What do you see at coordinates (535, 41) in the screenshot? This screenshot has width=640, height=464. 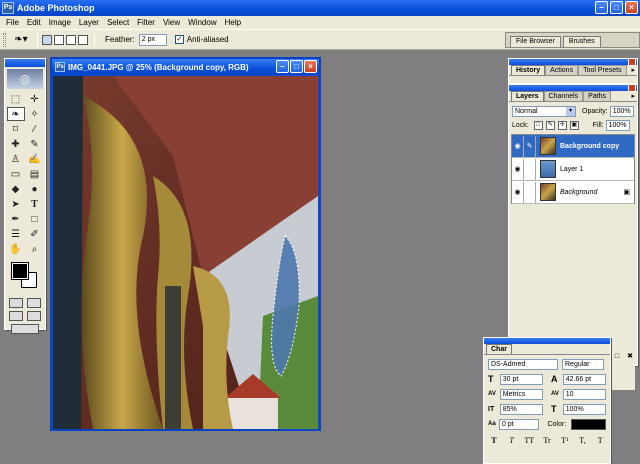 I see `file-browser-tab: File Browser` at bounding box center [535, 41].